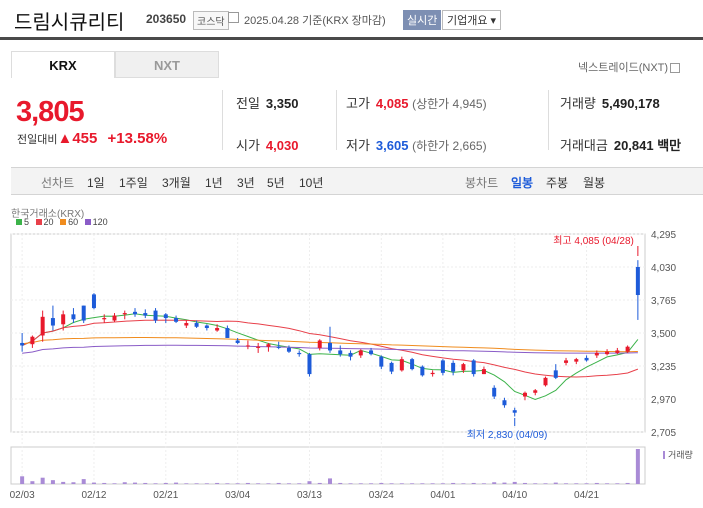 This screenshot has width=703, height=508. Describe the element at coordinates (93, 495) in the screenshot. I see `x-tick-label: 02/12` at that location.